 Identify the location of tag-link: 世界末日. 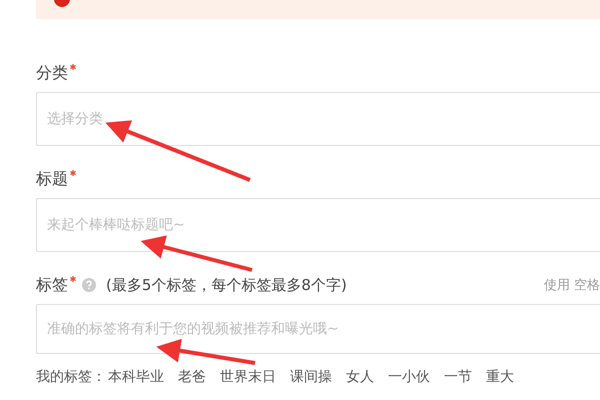
(248, 377).